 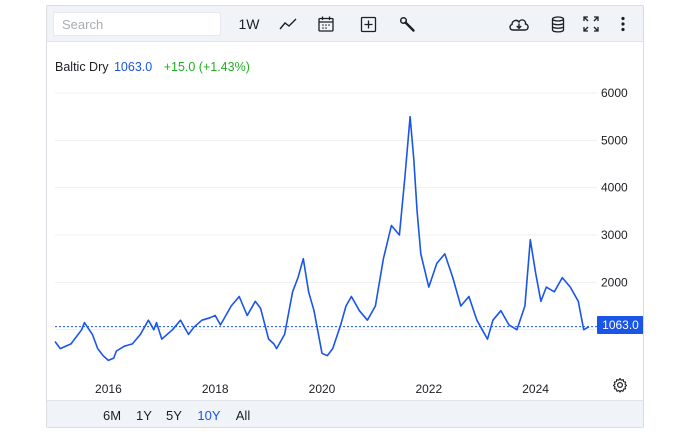 What do you see at coordinates (137, 24) in the screenshot?
I see `search-input` at bounding box center [137, 24].